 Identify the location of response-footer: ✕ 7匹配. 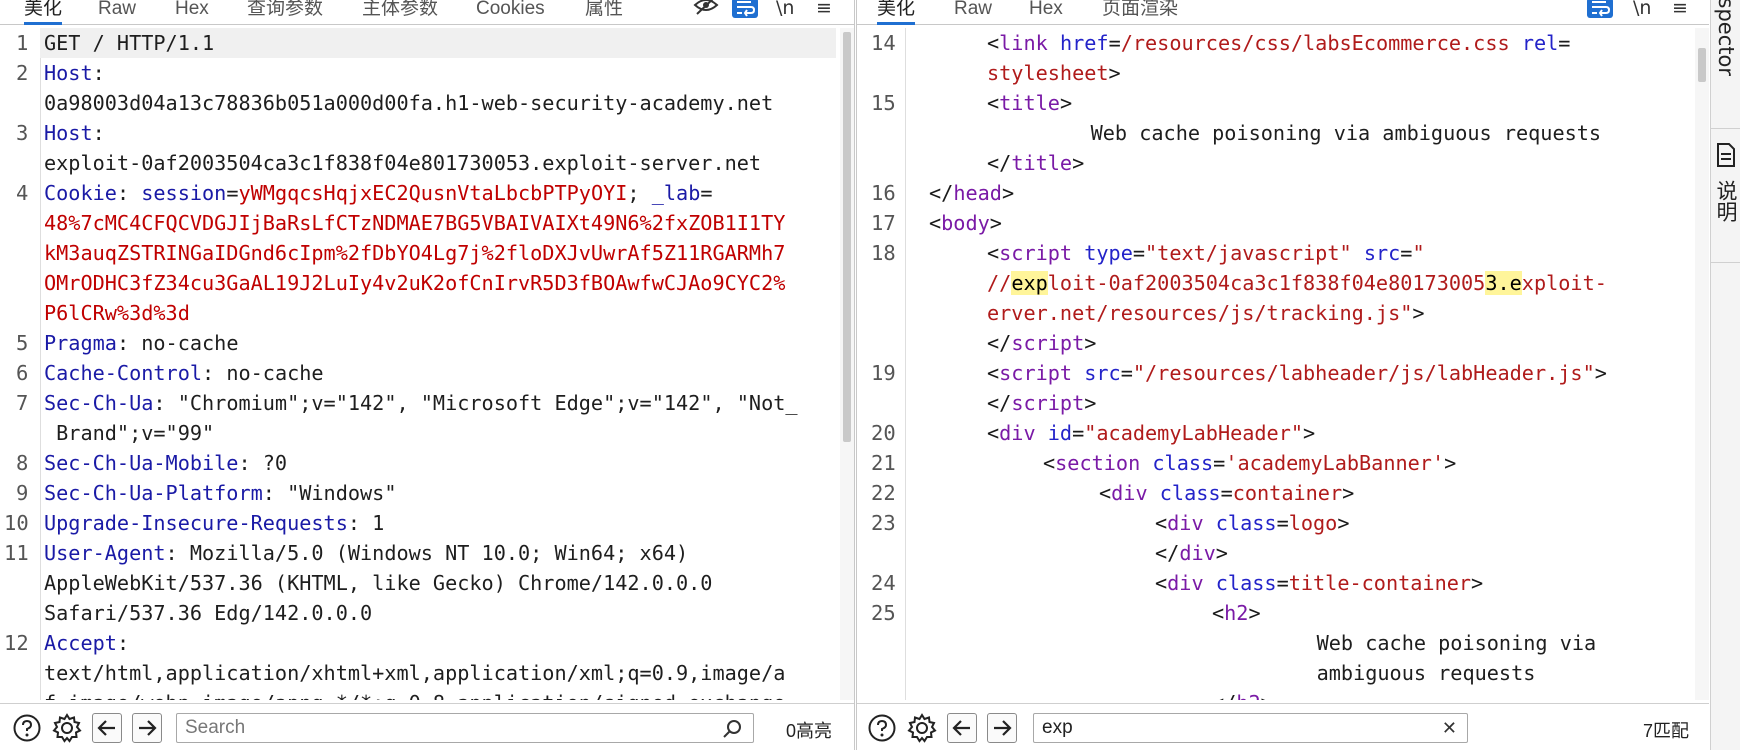
(1283, 726).